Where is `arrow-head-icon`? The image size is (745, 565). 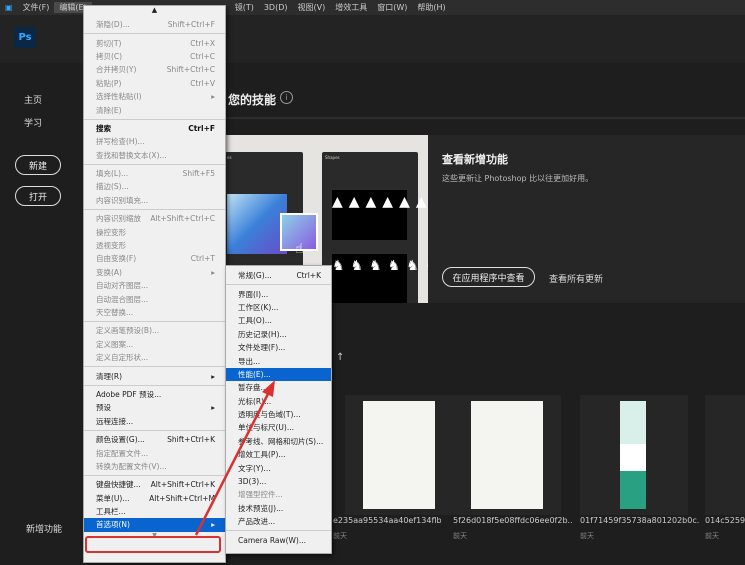 arrow-head-icon is located at coordinates (268, 388).